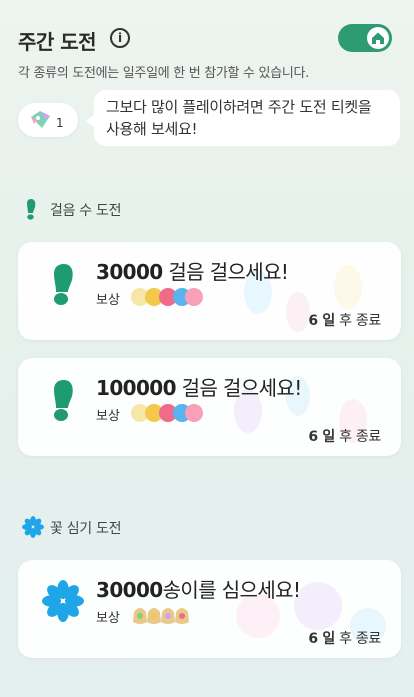 This screenshot has height=697, width=414. What do you see at coordinates (120, 38) in the screenshot?
I see `info-circle-icon: i` at bounding box center [120, 38].